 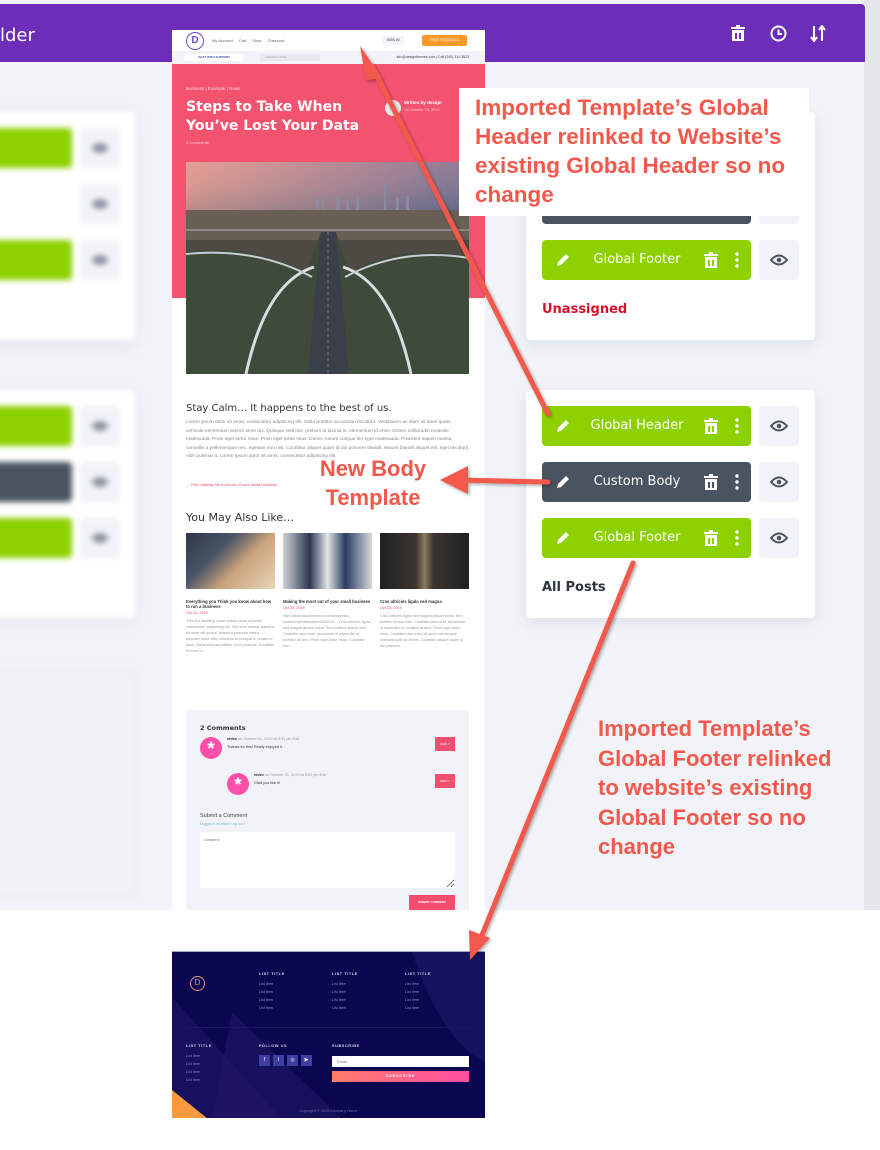 I want to click on facebook-icon: f, so click(x=264, y=1060).